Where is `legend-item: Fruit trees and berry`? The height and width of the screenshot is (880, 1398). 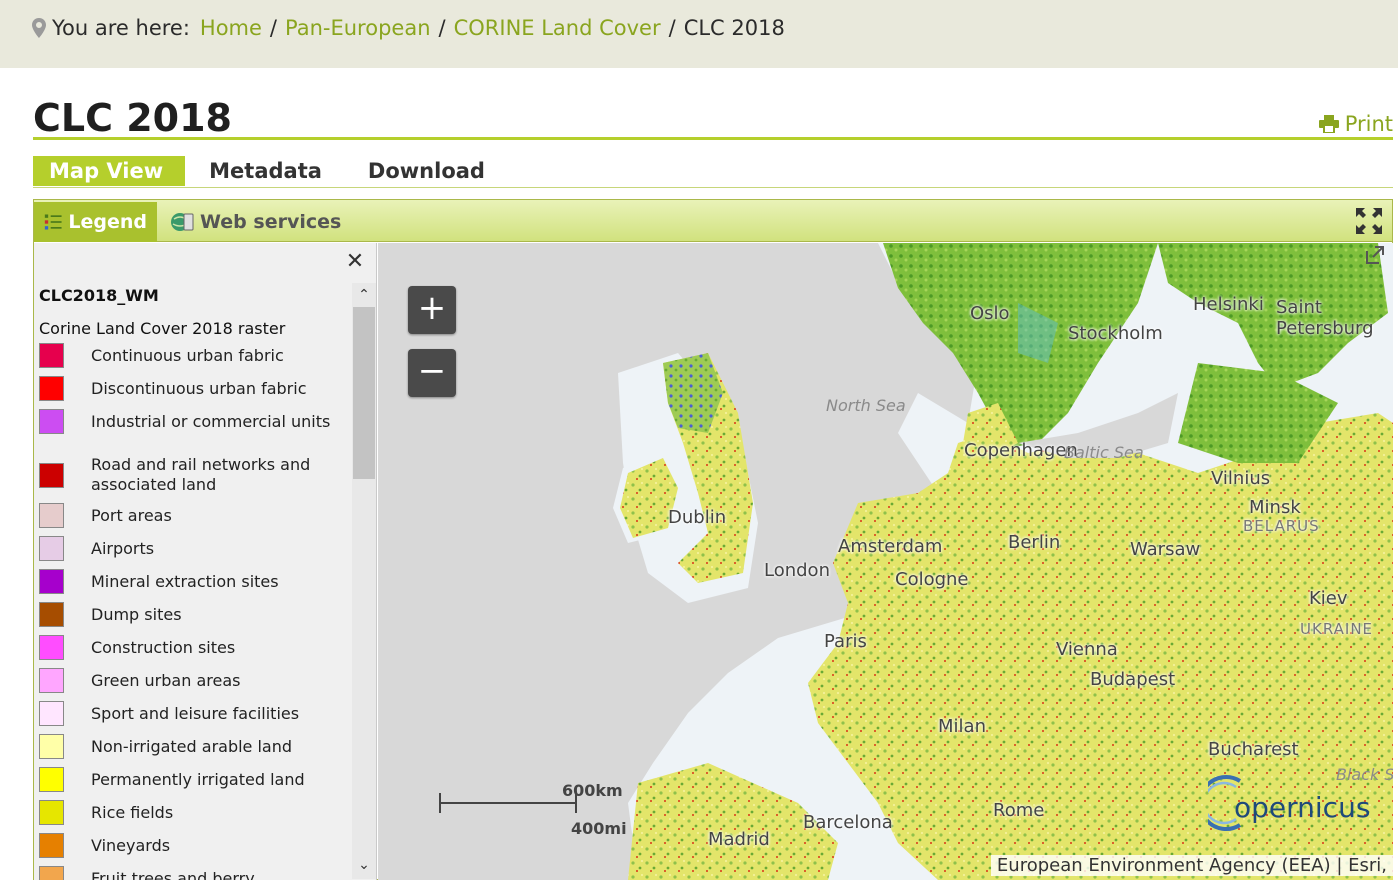
legend-item: Fruit trees and berry is located at coordinates (194, 873).